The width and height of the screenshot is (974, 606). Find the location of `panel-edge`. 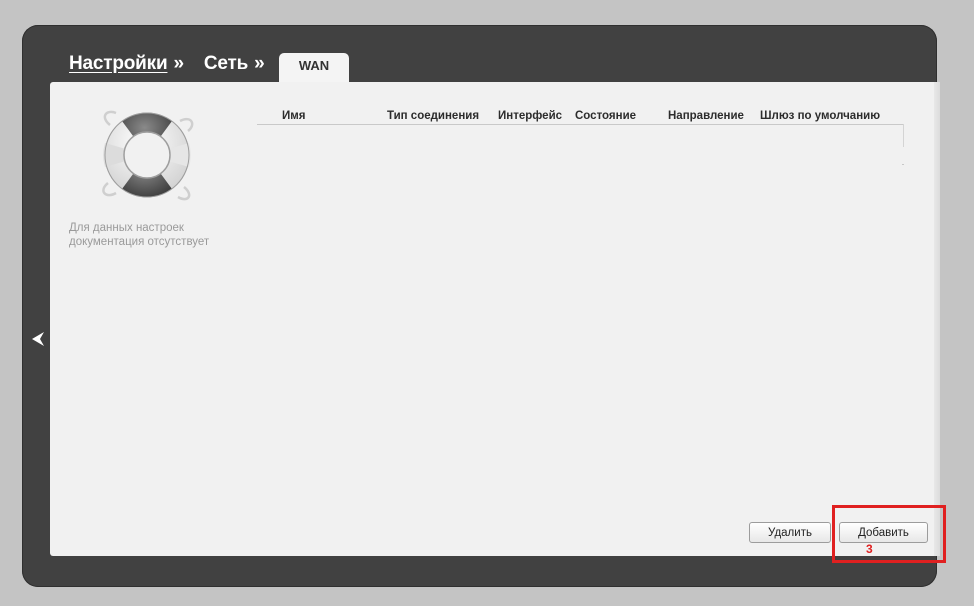

panel-edge is located at coordinates (937, 319).